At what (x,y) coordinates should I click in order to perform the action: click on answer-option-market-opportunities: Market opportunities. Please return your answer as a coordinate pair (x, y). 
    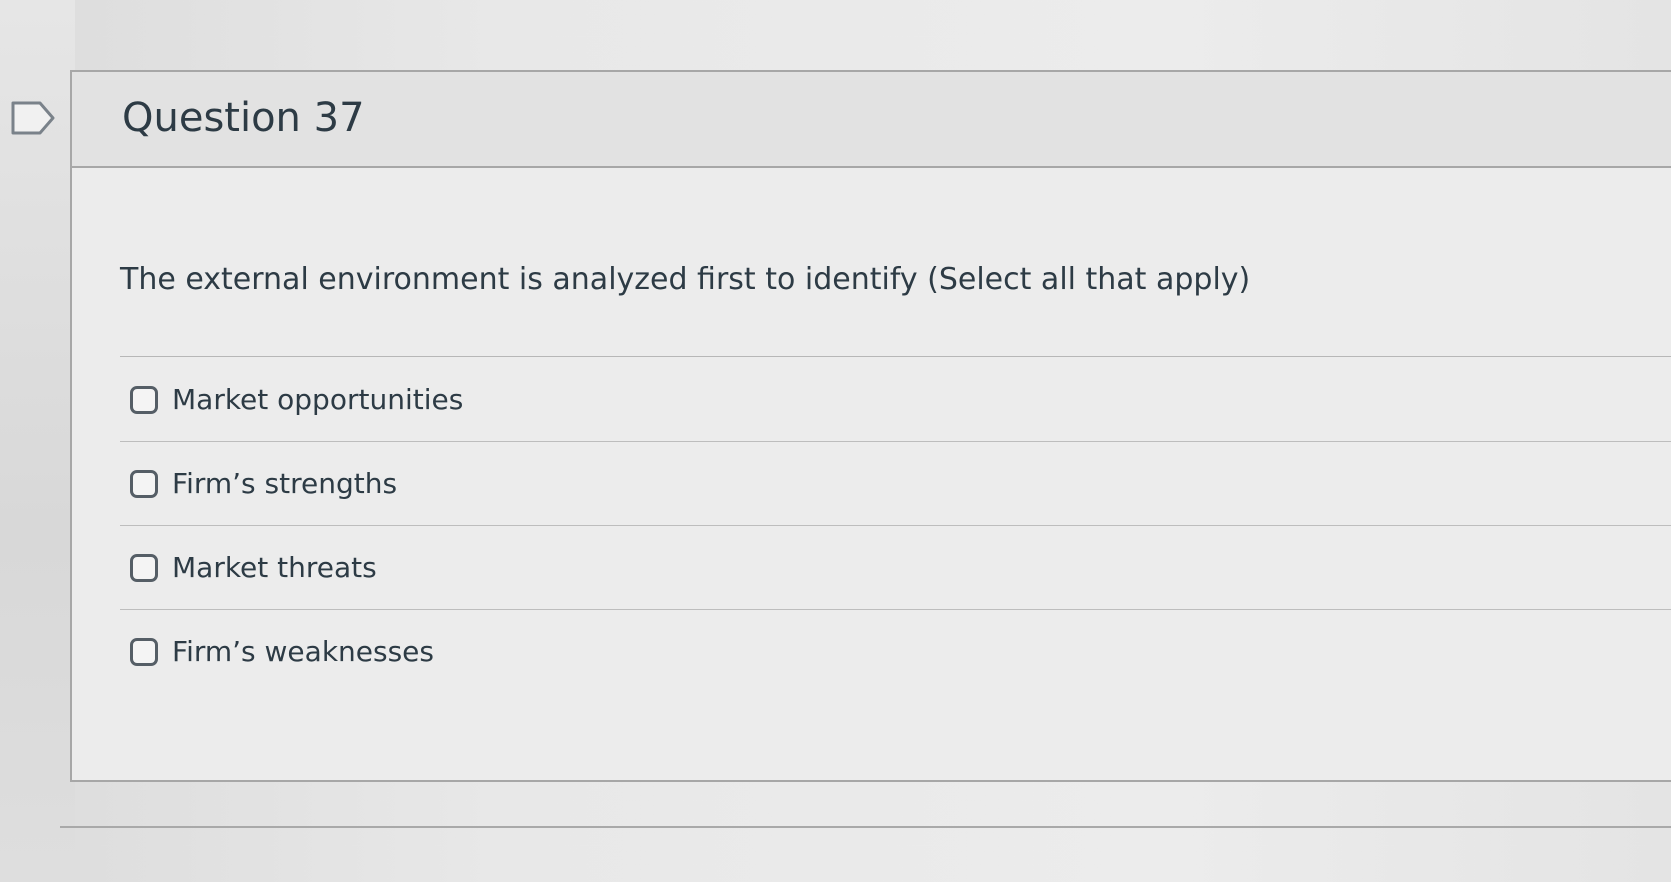
    Looking at the image, I should click on (895, 400).